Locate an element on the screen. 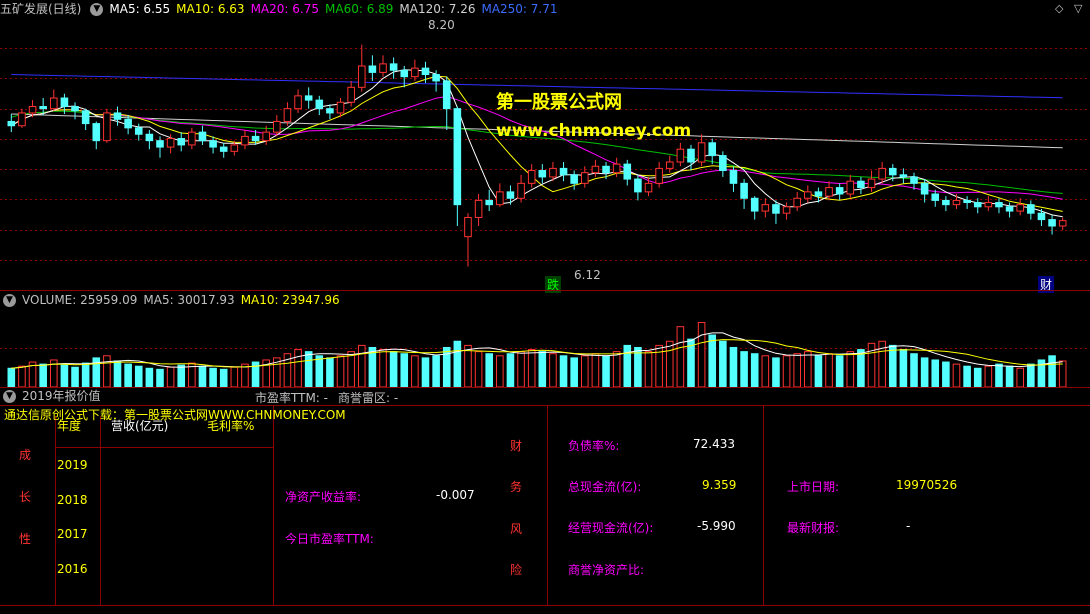 The height and width of the screenshot is (614, 1090). latest-report-value: - is located at coordinates (908, 526).